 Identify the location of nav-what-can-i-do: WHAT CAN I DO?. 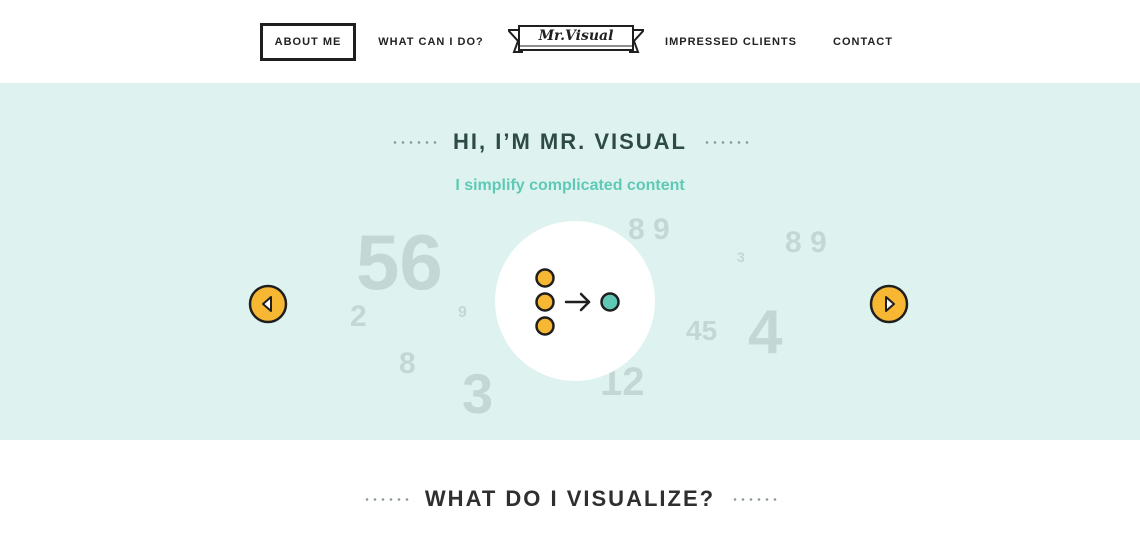
(431, 42).